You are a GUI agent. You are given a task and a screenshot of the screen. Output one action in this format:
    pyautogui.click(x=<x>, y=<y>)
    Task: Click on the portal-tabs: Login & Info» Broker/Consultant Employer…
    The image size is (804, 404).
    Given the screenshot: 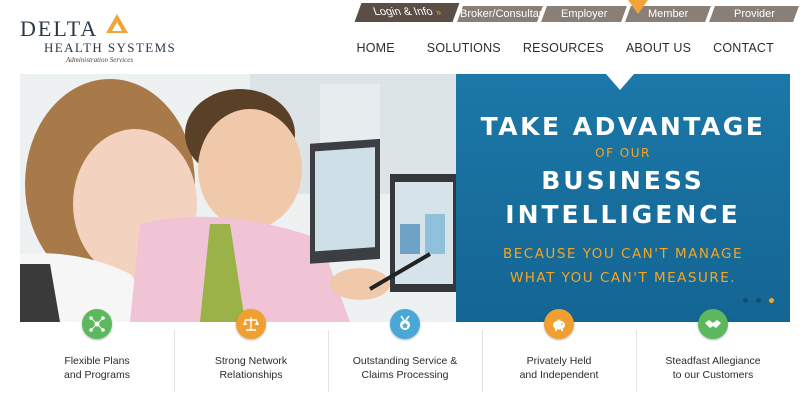 What is the action you would take?
    pyautogui.click(x=579, y=12)
    